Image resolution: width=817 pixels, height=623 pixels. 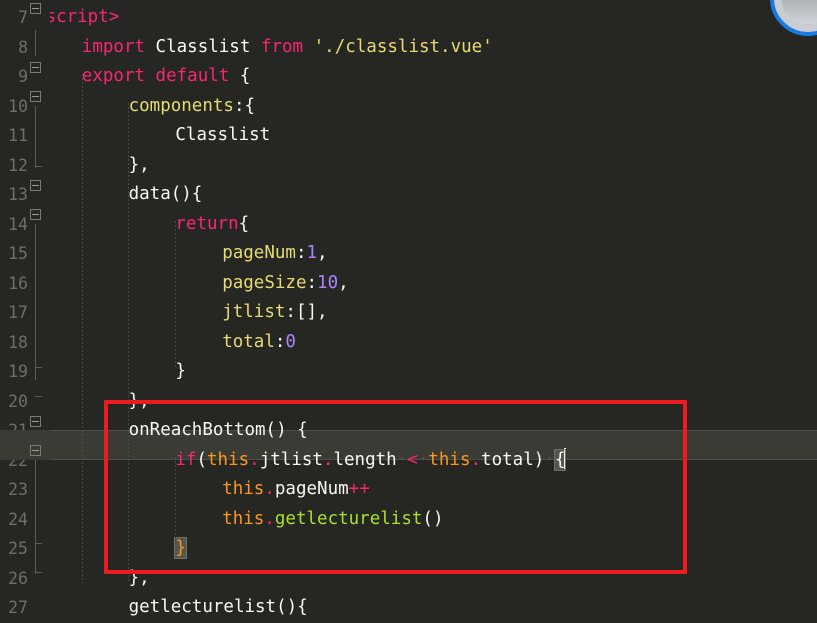 I want to click on code-token: }, so click(x=180, y=371).